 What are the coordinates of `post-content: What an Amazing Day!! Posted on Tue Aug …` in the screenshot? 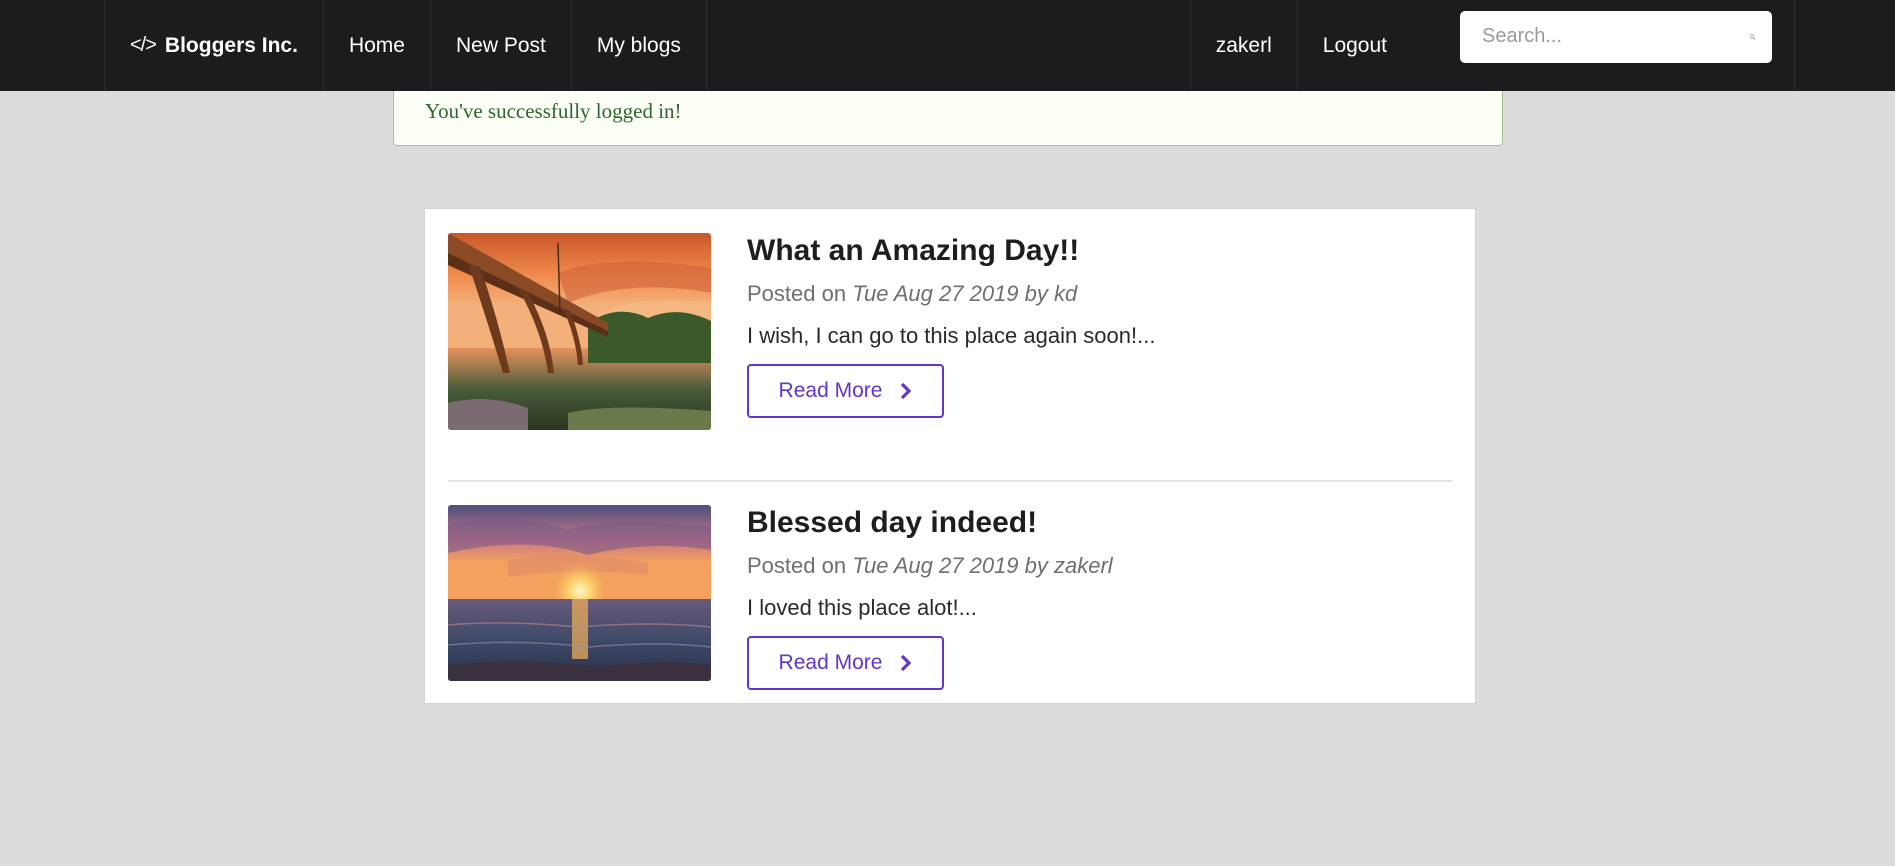 It's located at (951, 356).